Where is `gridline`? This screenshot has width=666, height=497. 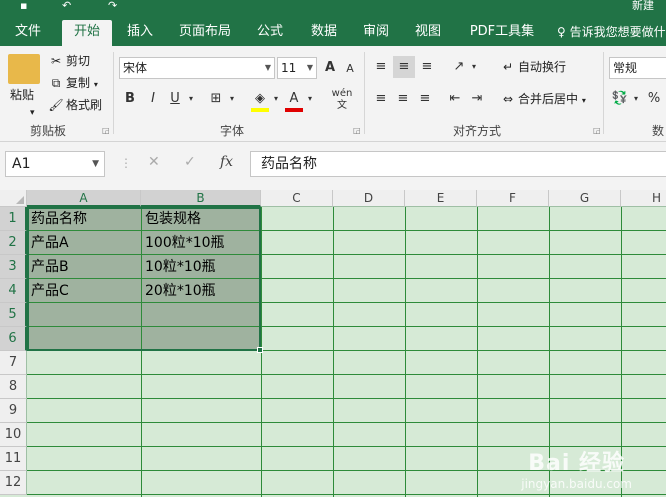 gridline is located at coordinates (405, 352).